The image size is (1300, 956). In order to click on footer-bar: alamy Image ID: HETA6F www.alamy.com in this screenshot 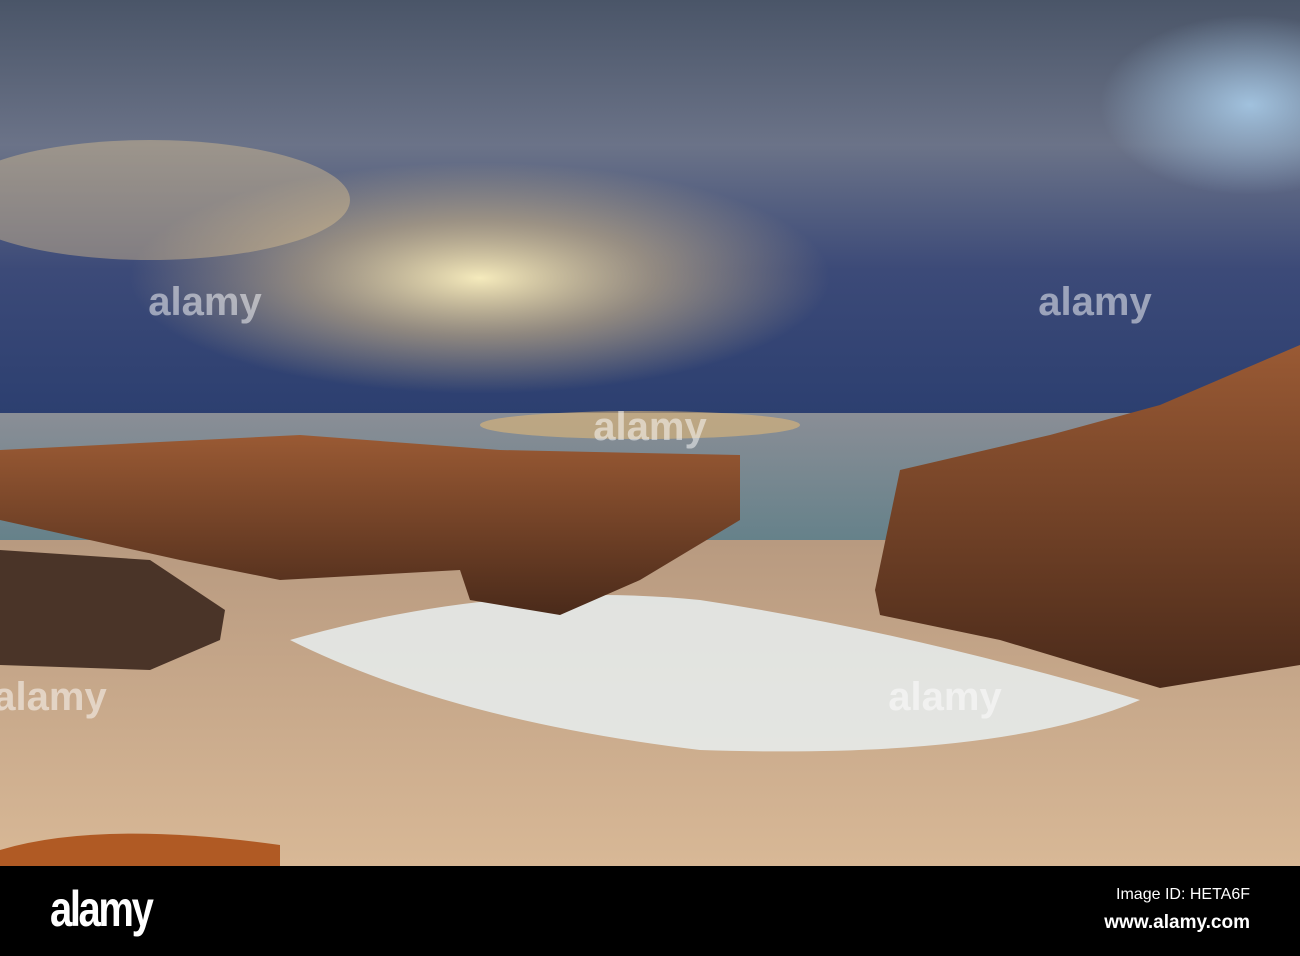, I will do `click(650, 911)`.